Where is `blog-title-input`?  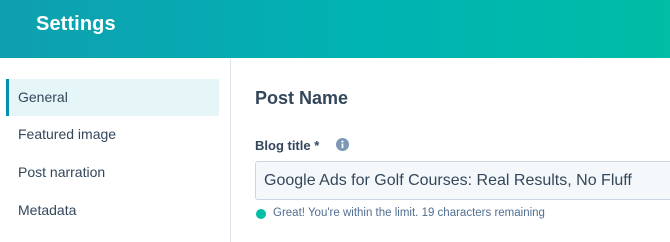
blog-title-input is located at coordinates (462, 180).